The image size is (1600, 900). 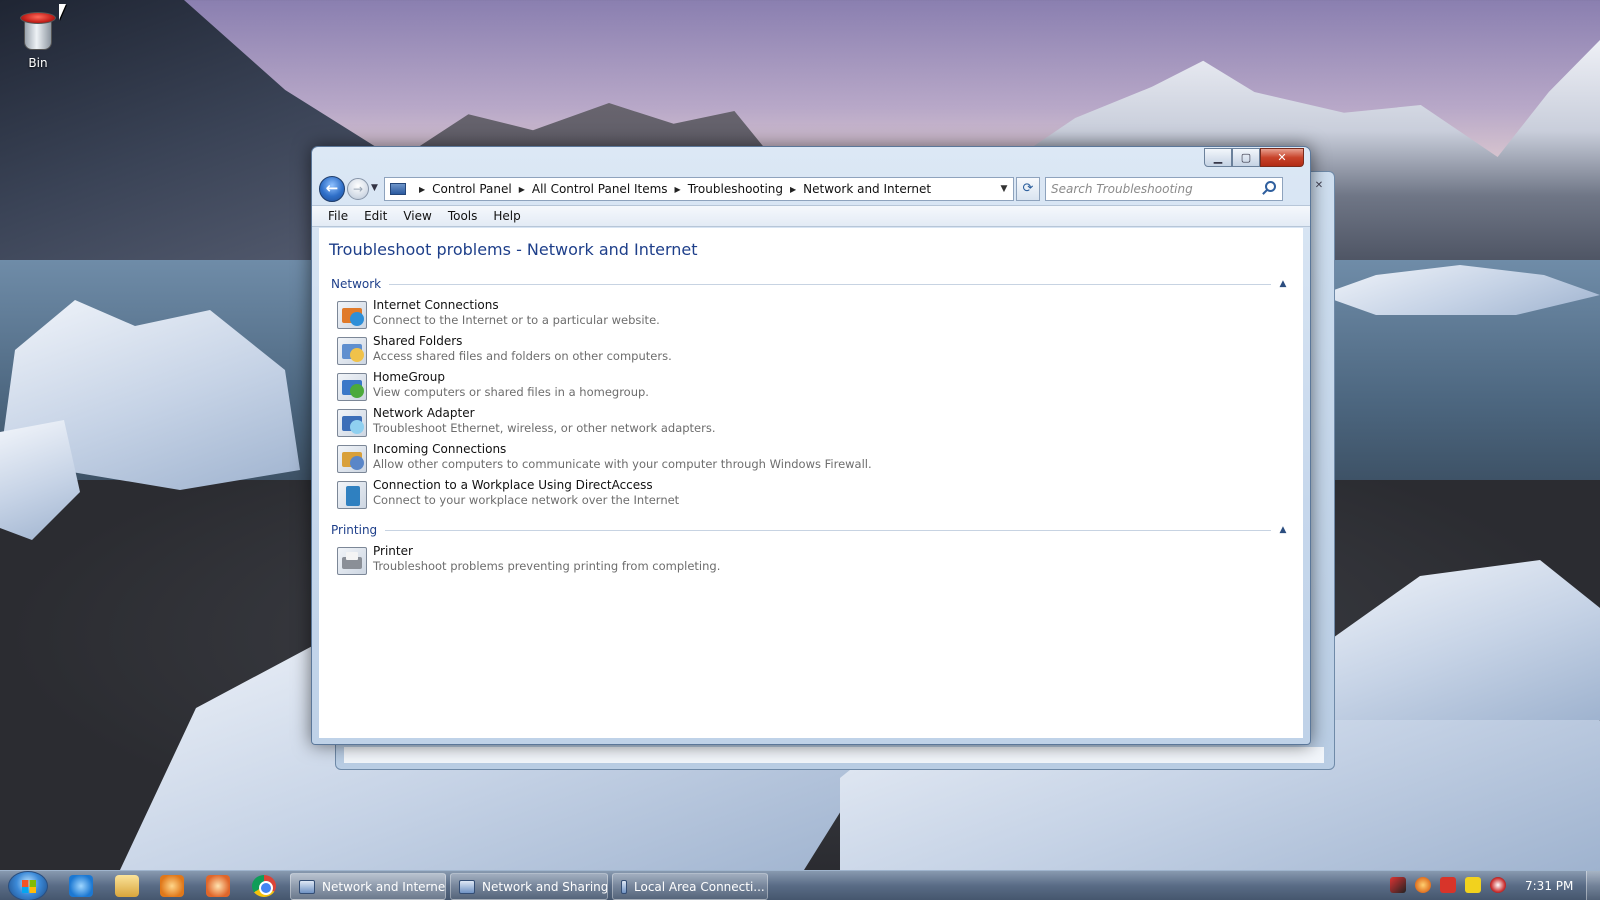 I want to click on search-icon, so click(x=1270, y=186).